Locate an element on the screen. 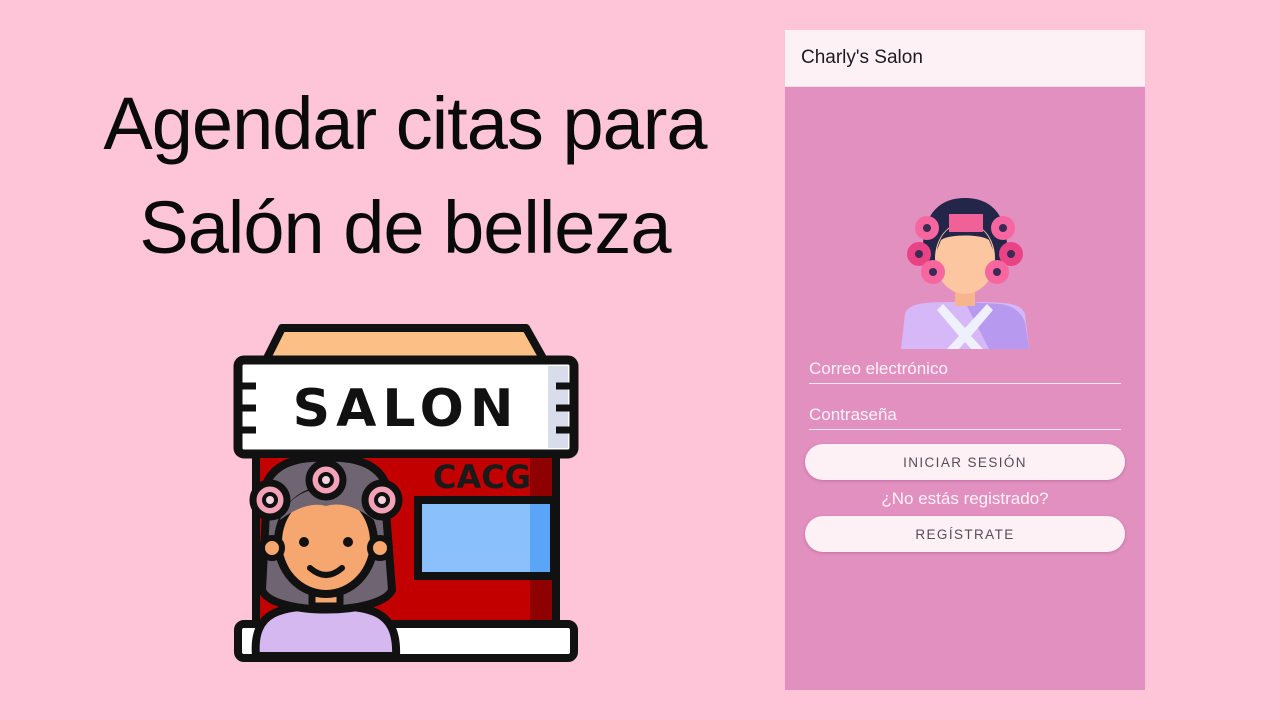  headline-line-1: Agendar citas para is located at coordinates (405, 123).